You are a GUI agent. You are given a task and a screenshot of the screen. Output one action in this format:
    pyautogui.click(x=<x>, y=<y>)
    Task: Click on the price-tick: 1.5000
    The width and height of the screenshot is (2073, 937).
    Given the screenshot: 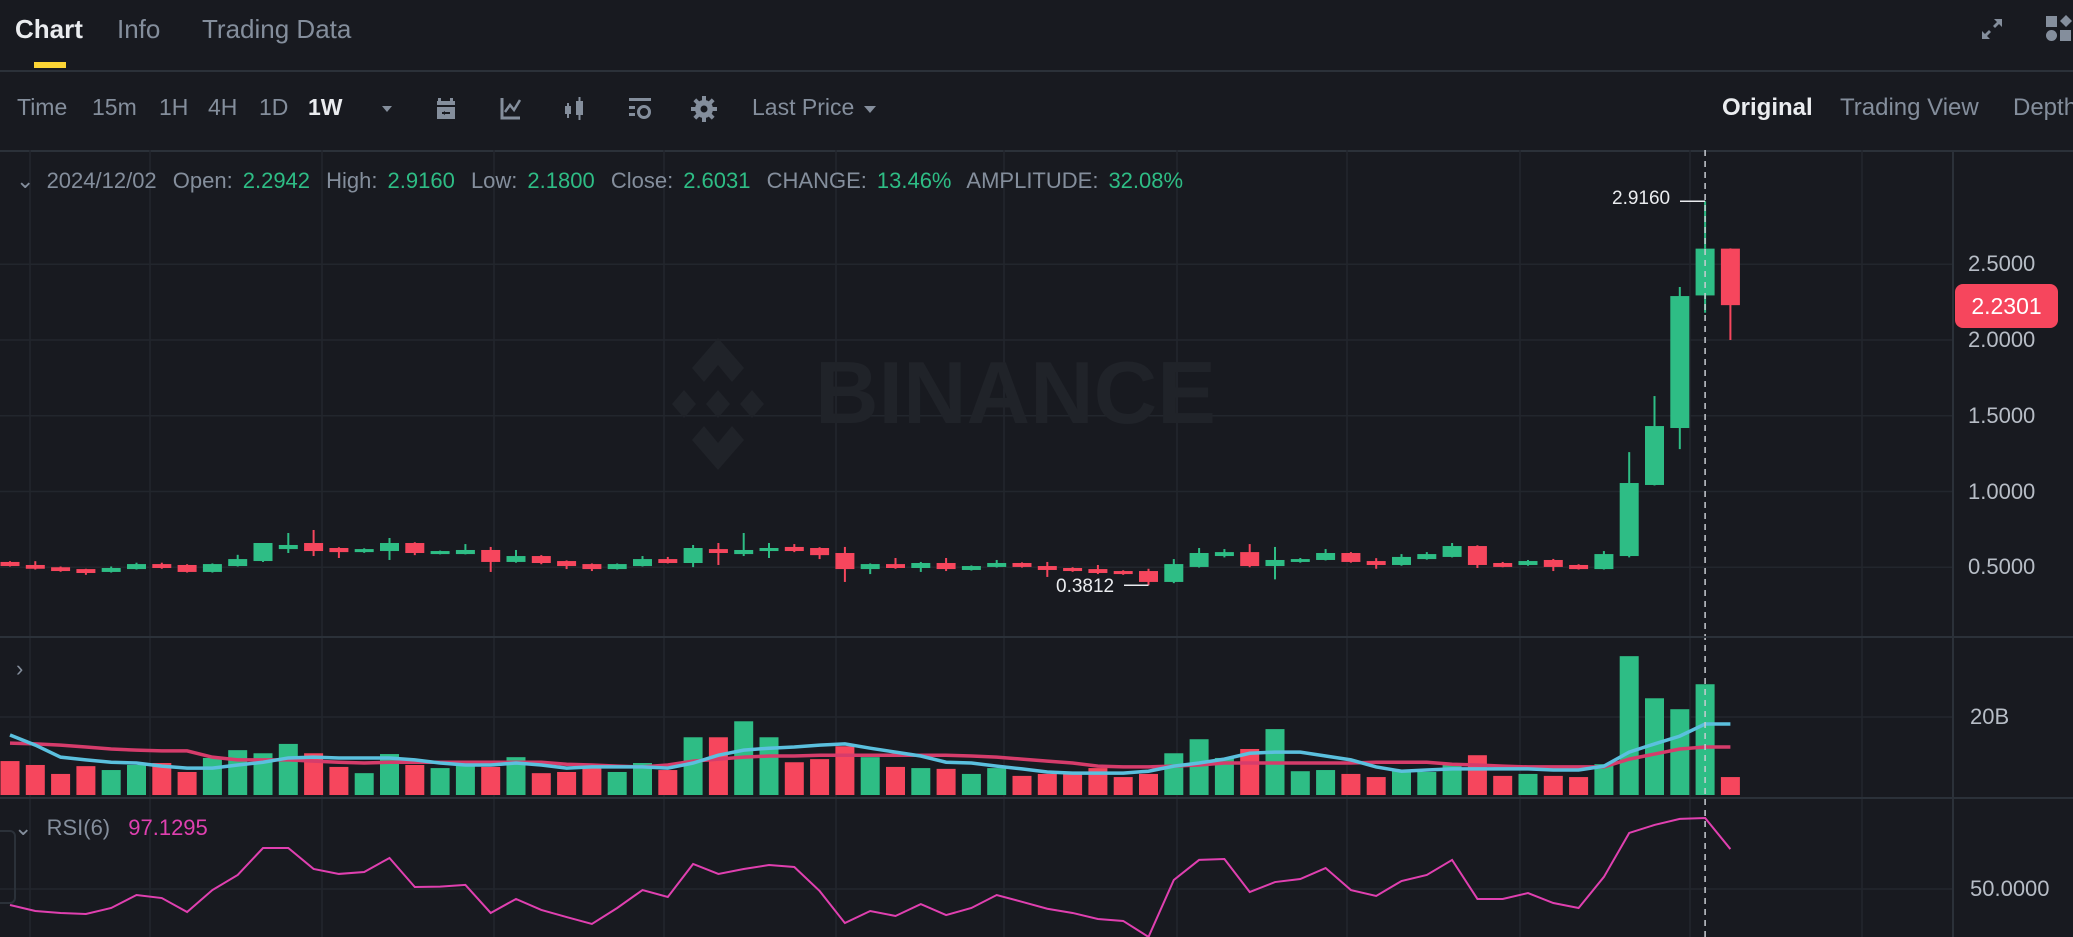 What is the action you would take?
    pyautogui.click(x=2002, y=415)
    